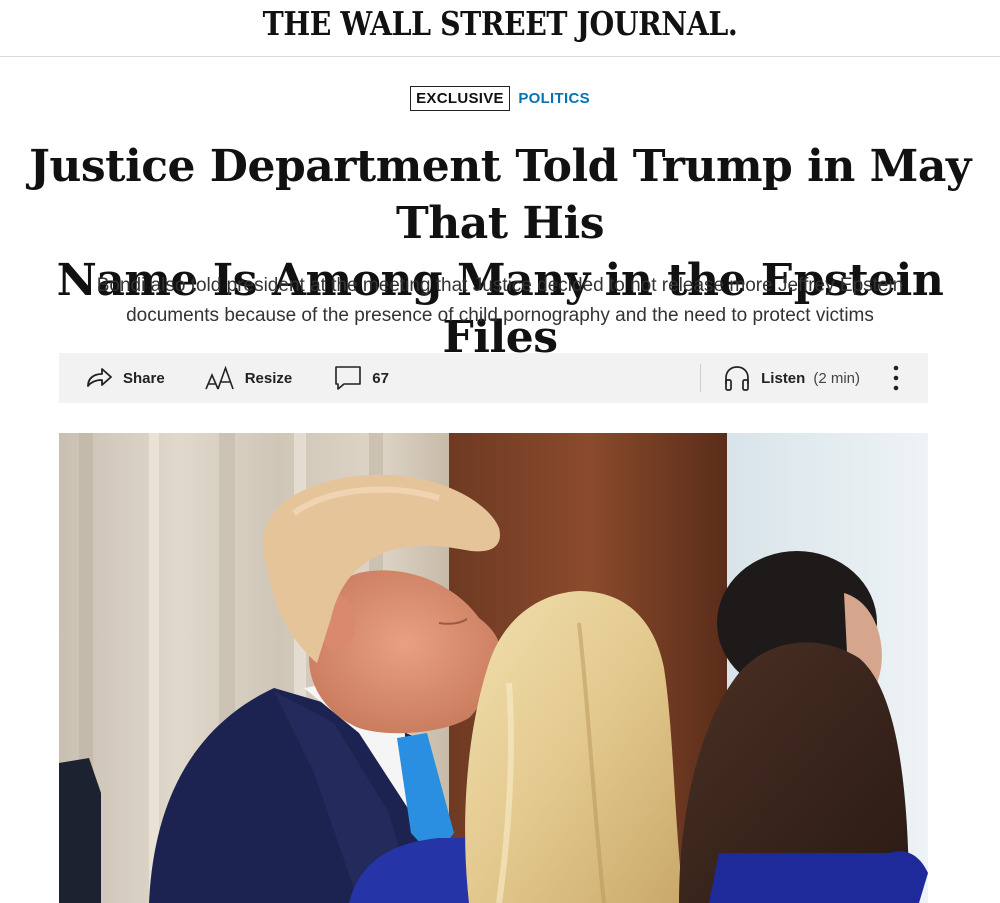  What do you see at coordinates (500, 23) in the screenshot?
I see `wsj-logo: THE WALL STREET JOURNAL.` at bounding box center [500, 23].